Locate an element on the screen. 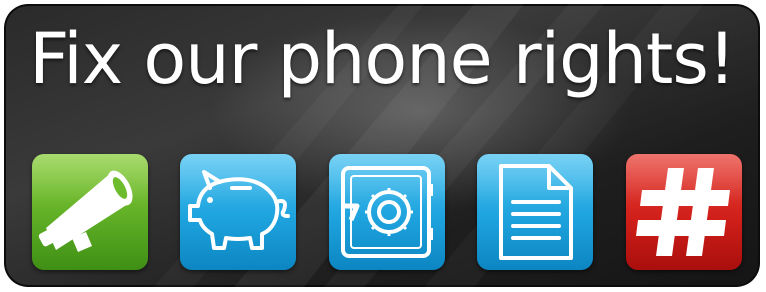 This screenshot has height=292, width=766. piggy-bank-tile is located at coordinates (238, 212).